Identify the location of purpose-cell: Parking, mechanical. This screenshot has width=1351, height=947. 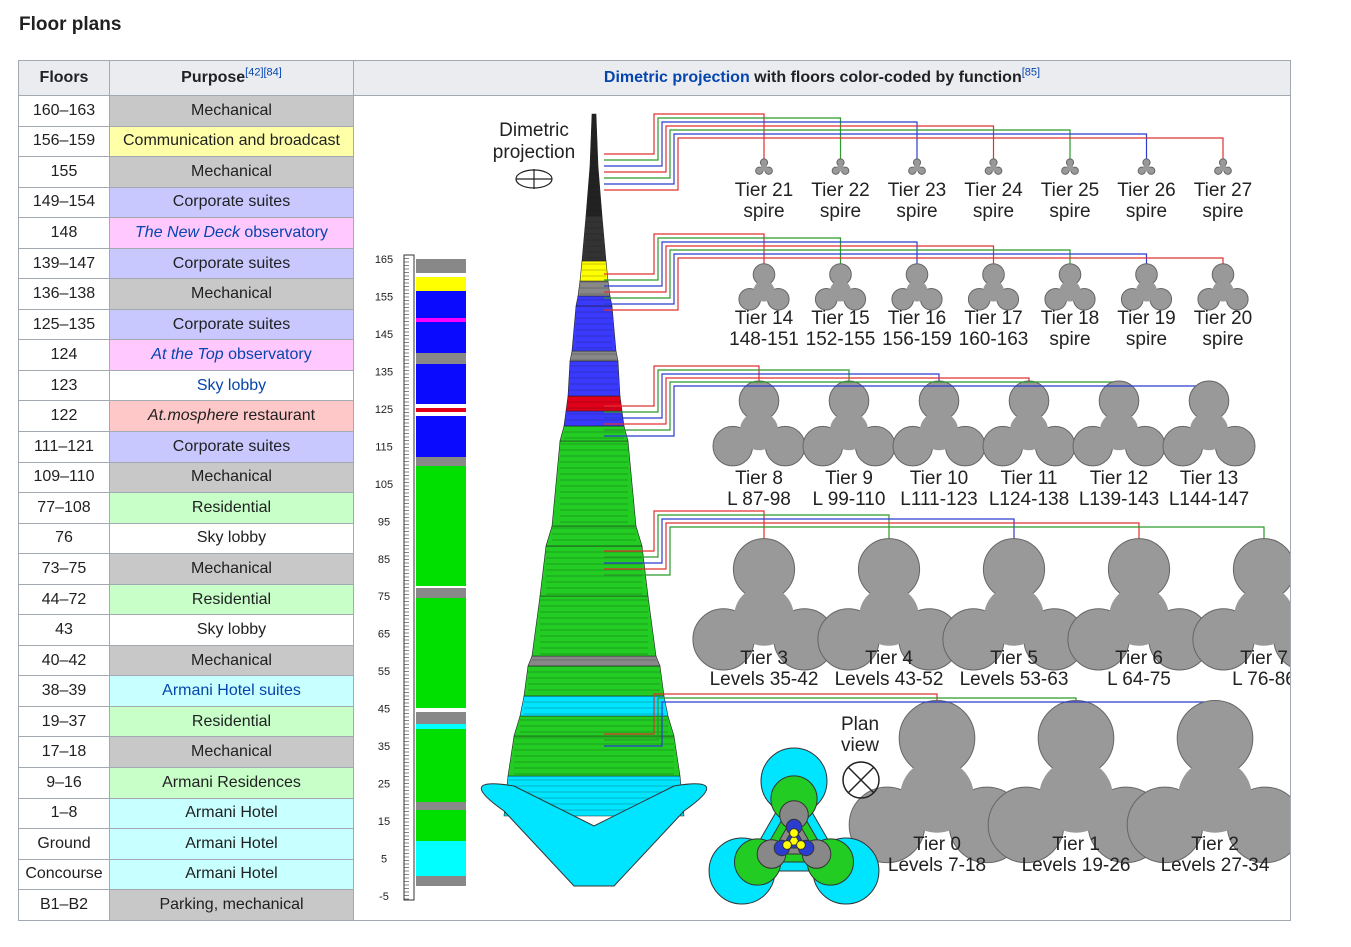
(231, 905).